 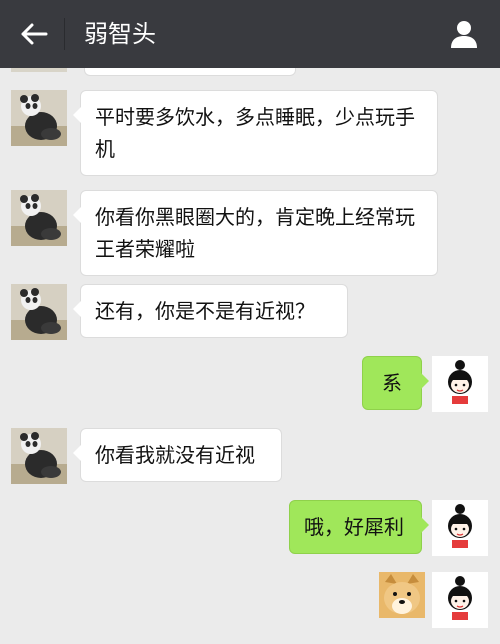 What do you see at coordinates (255, 233) in the screenshot?
I see `message-bubble: 你看你黑眼圈大的，肯定晚上经常玩王者荣耀啦` at bounding box center [255, 233].